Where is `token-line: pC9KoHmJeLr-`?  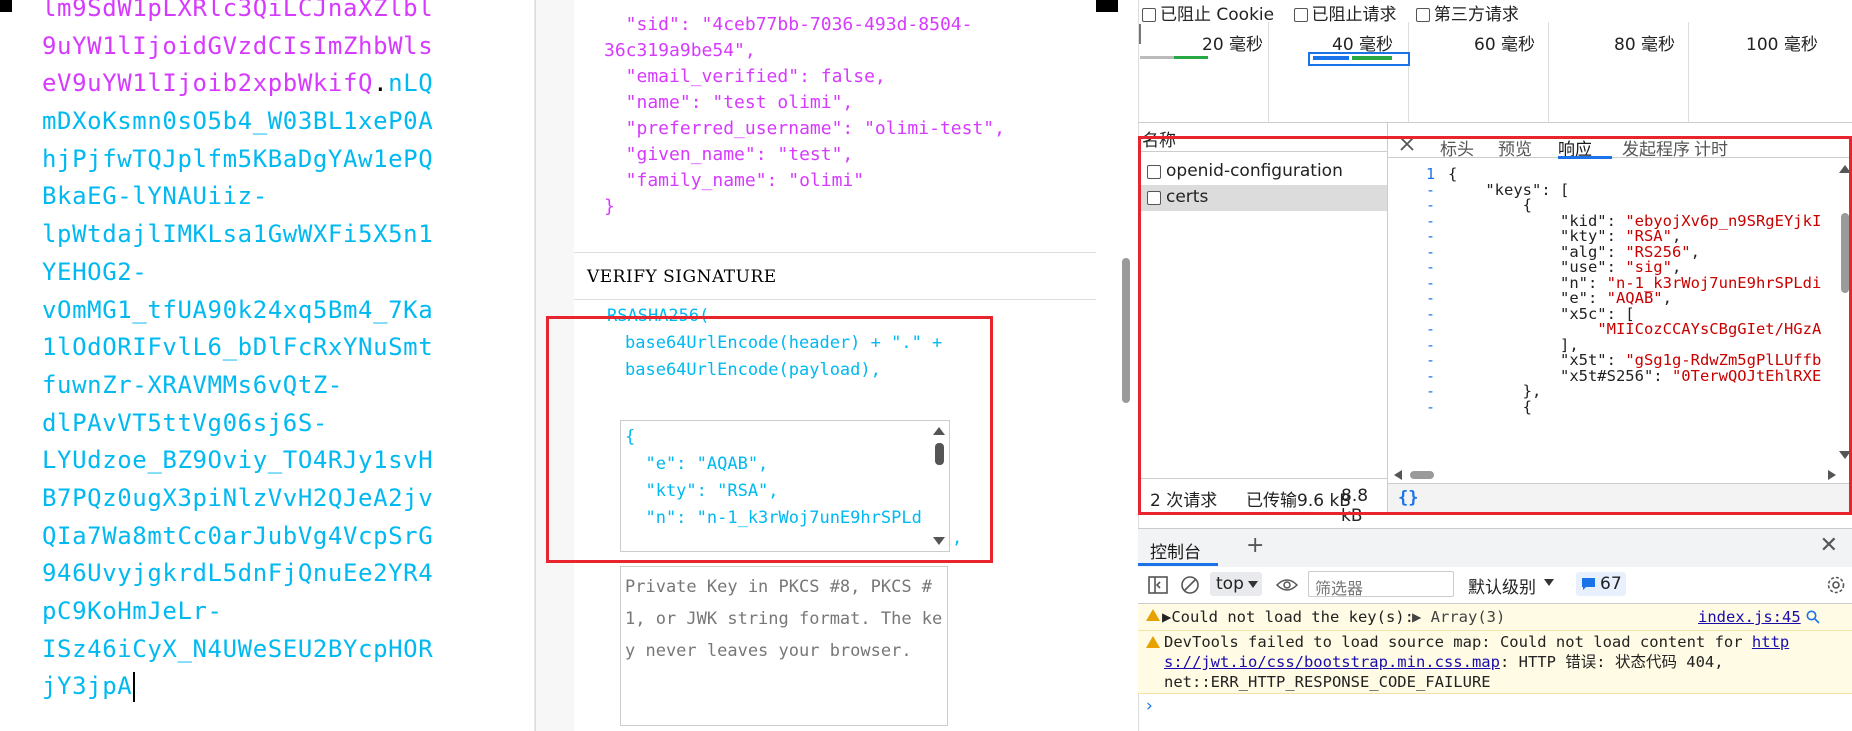 token-line: pC9KoHmJeLr- is located at coordinates (237, 612).